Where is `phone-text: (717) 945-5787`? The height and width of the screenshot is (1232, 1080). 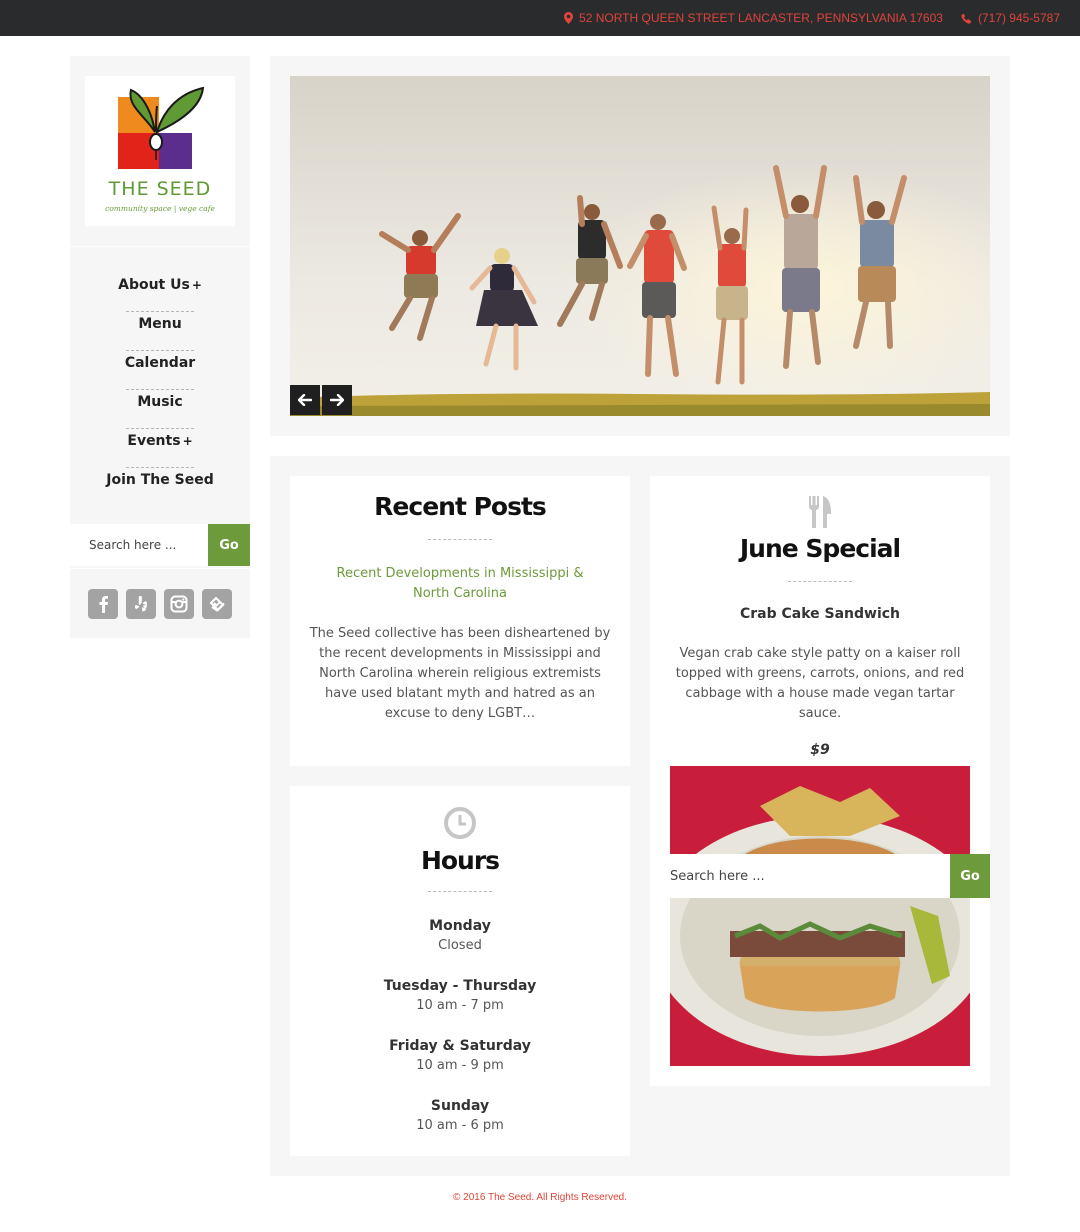
phone-text: (717) 945-5787 is located at coordinates (1019, 18).